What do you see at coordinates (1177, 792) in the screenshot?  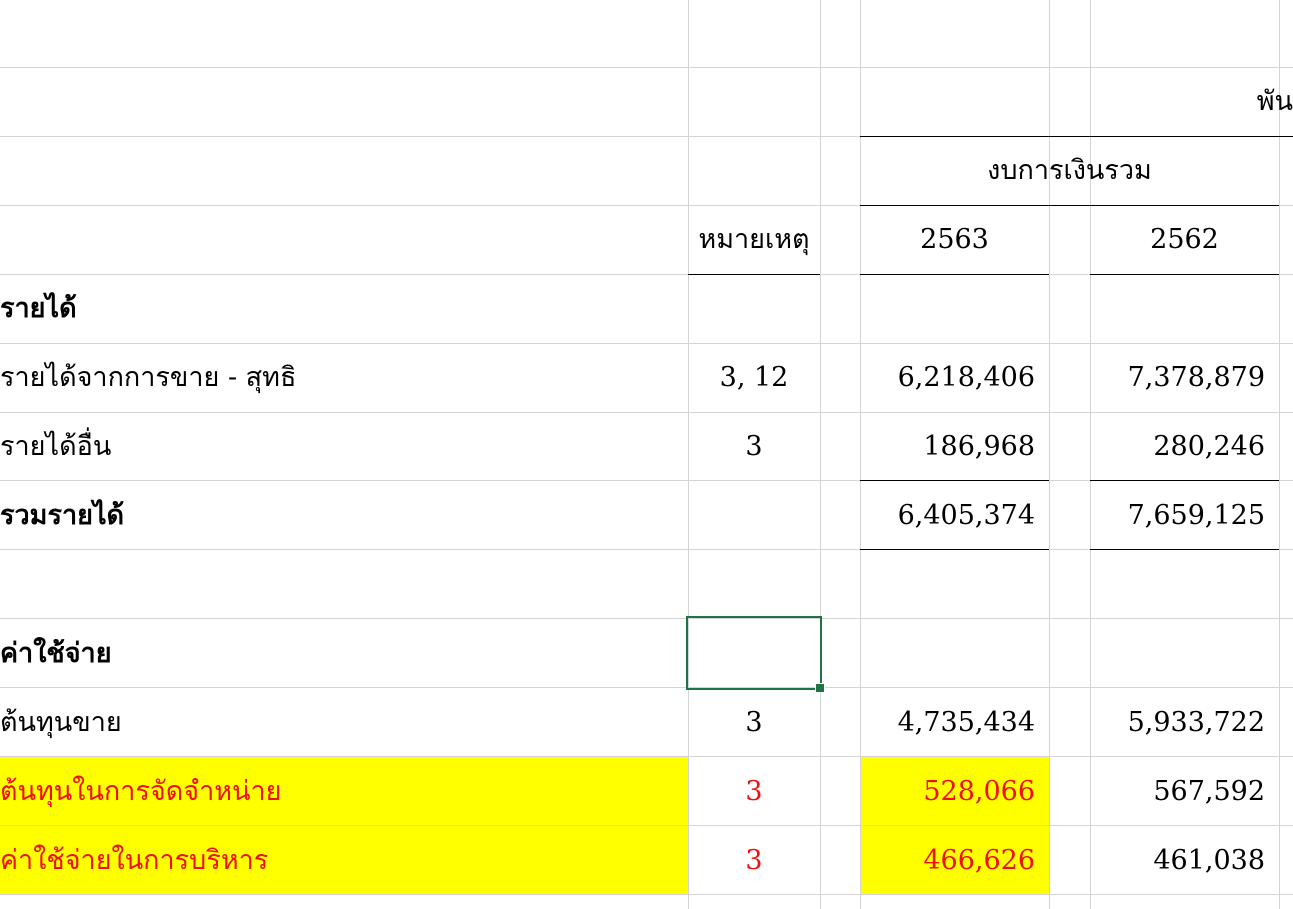 I see `row-prior-cell: 567,592` at bounding box center [1177, 792].